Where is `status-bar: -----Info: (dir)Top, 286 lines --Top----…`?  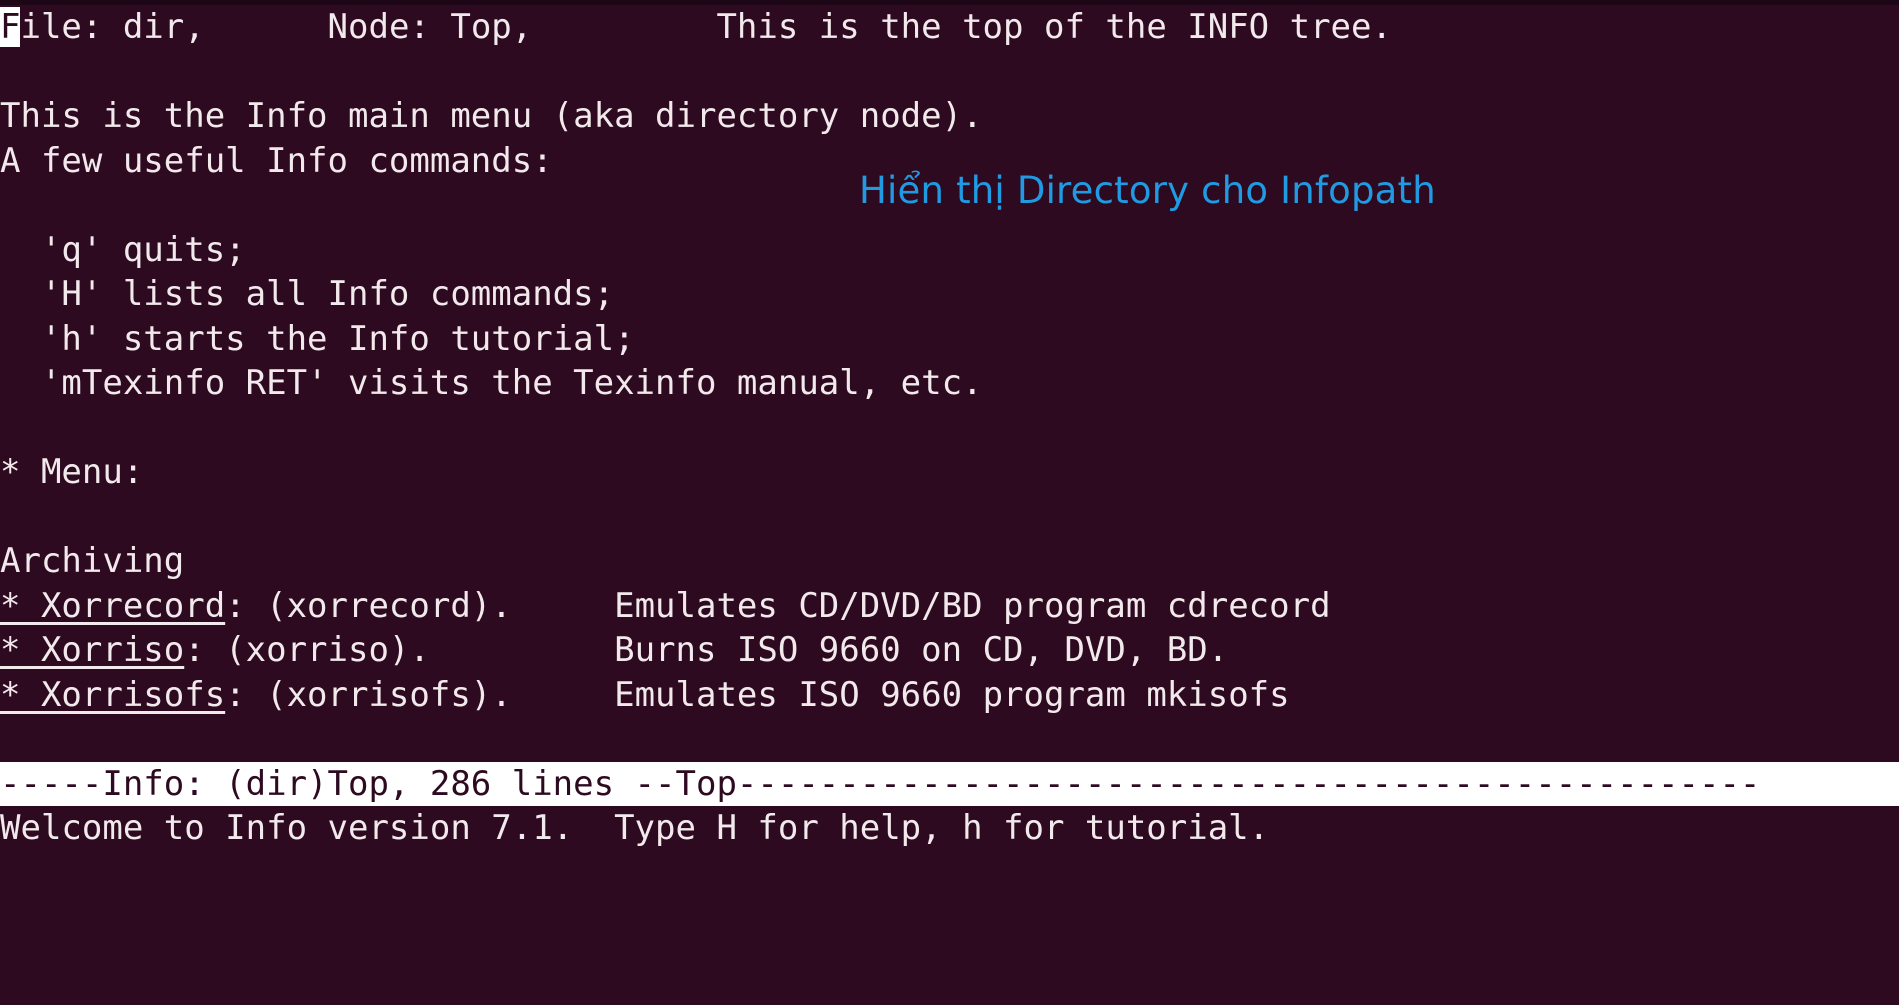
status-bar: -----Info: (dir)Top, 286 lines --Top----… is located at coordinates (949, 783).